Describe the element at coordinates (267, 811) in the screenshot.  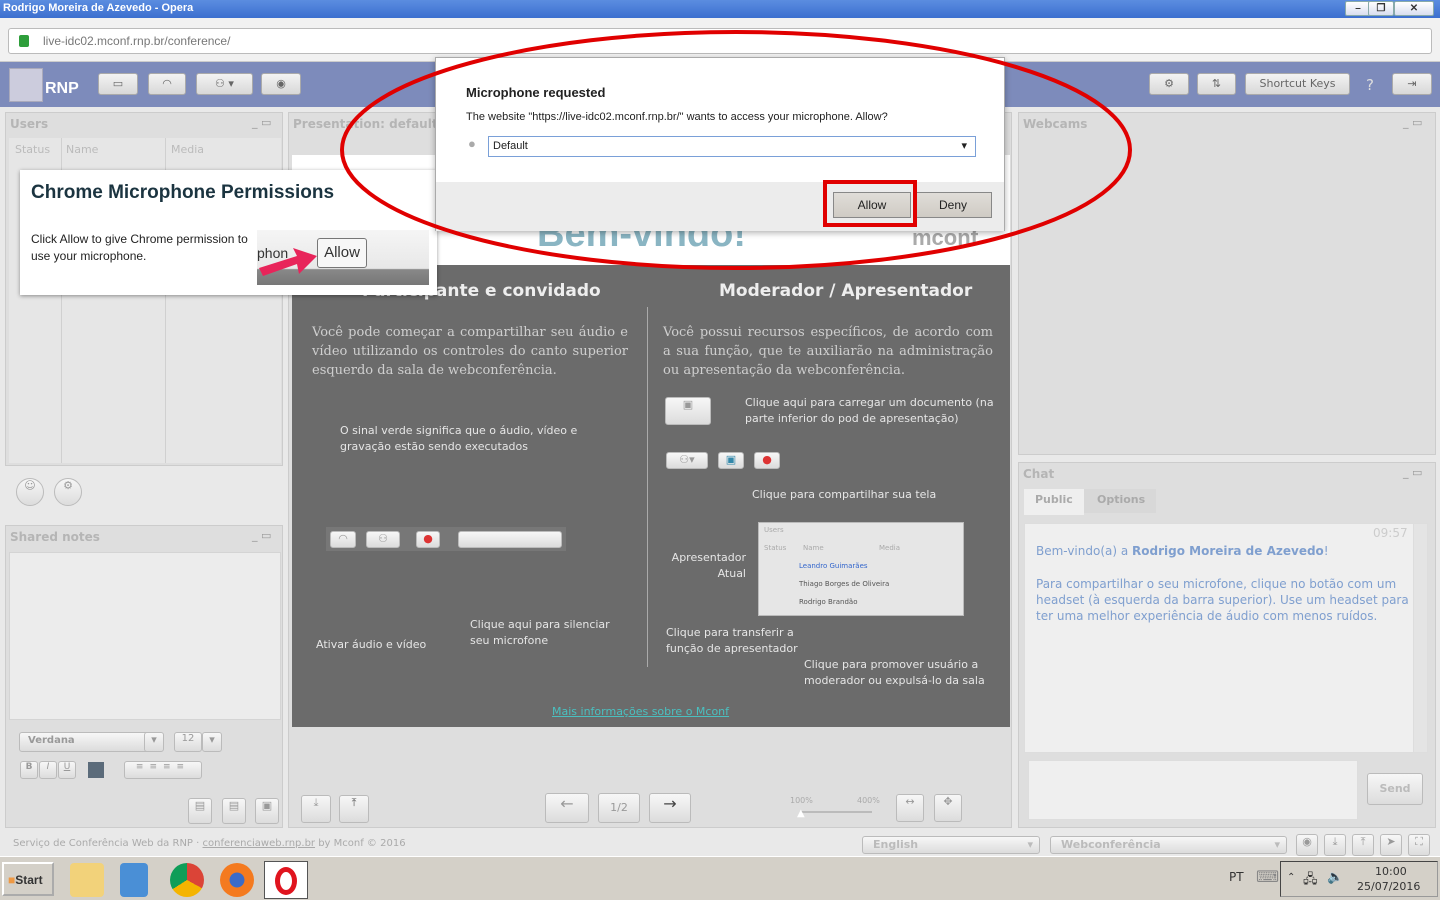
I see `save-icon: ▣` at that location.